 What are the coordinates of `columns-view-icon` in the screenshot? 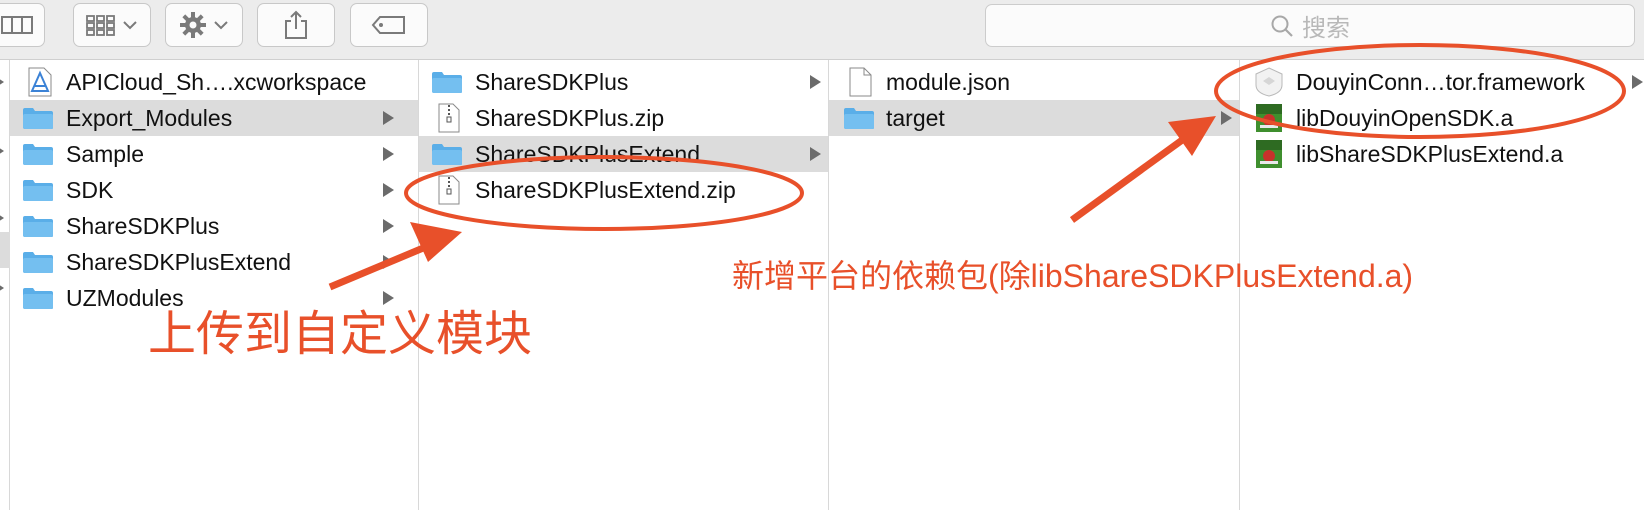 It's located at (16, 25).